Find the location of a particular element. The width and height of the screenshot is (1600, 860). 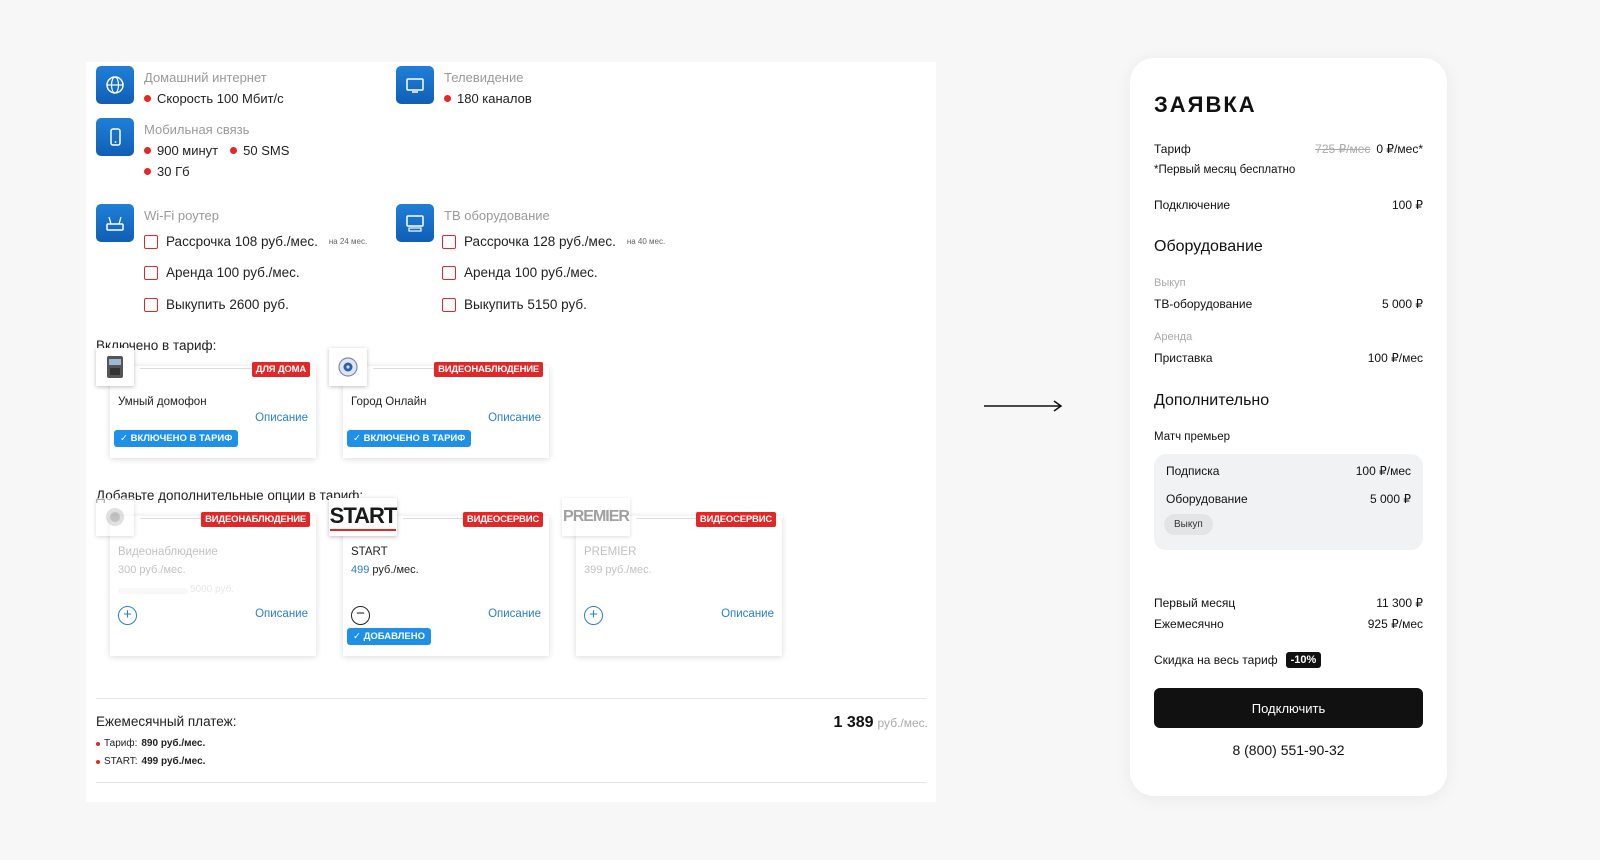

discount-row: Скидка на весь тариф -10% is located at coordinates (1238, 660).